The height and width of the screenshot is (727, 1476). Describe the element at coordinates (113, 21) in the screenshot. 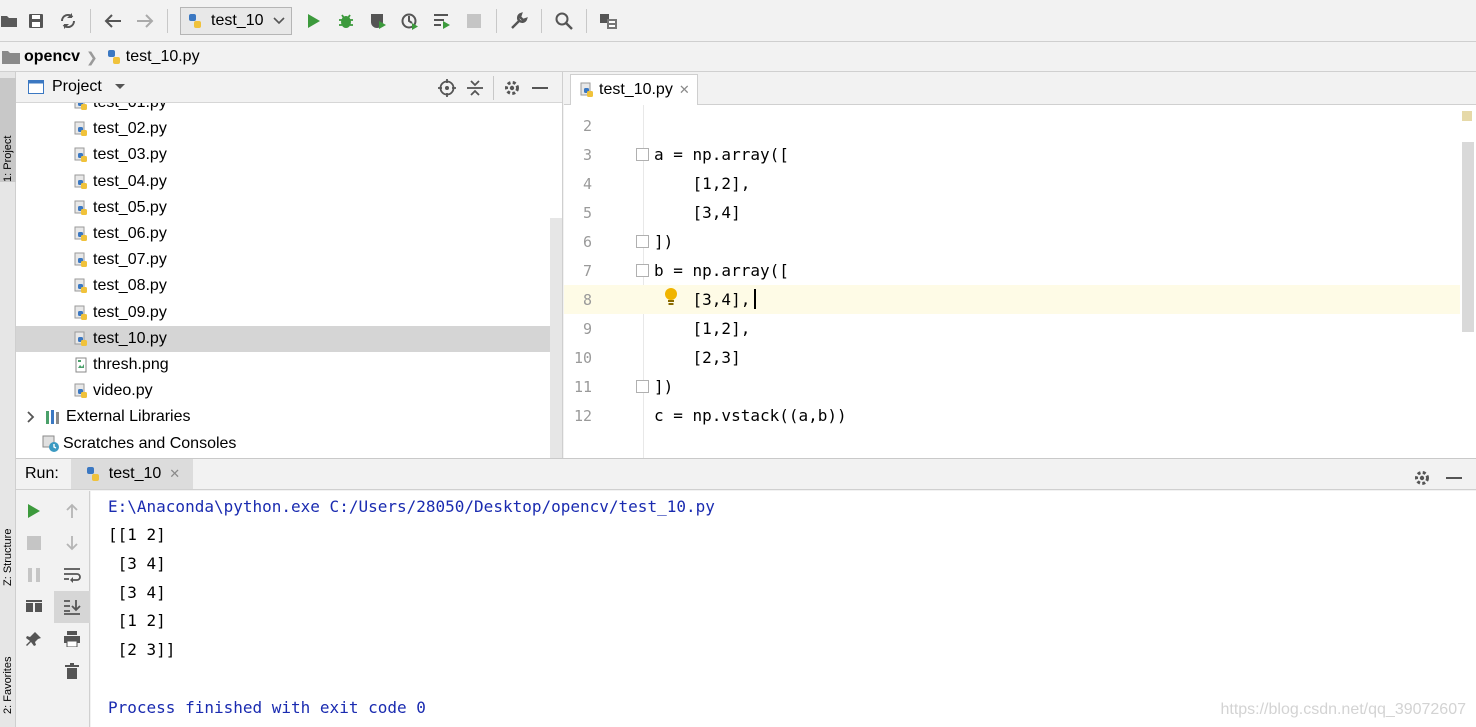

I see `back-icon` at that location.